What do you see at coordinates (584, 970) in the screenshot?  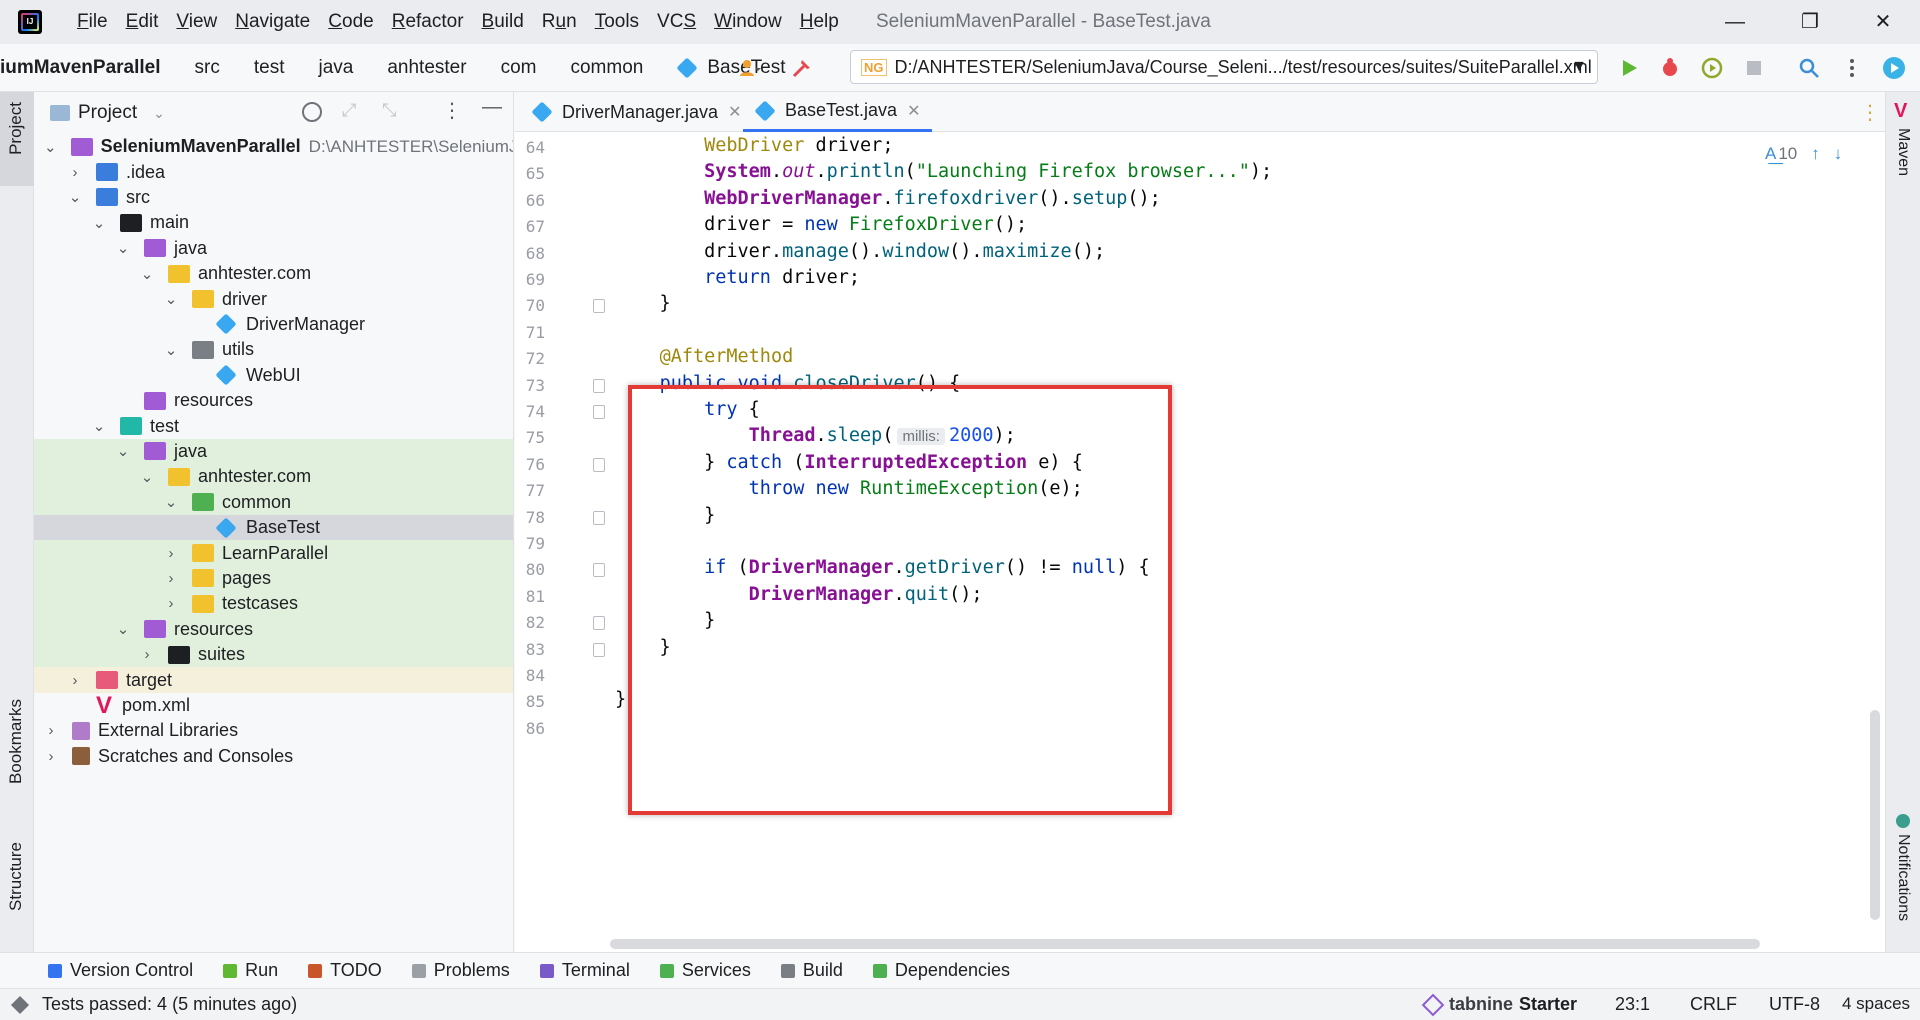 I see `tool-window-button: Terminal` at bounding box center [584, 970].